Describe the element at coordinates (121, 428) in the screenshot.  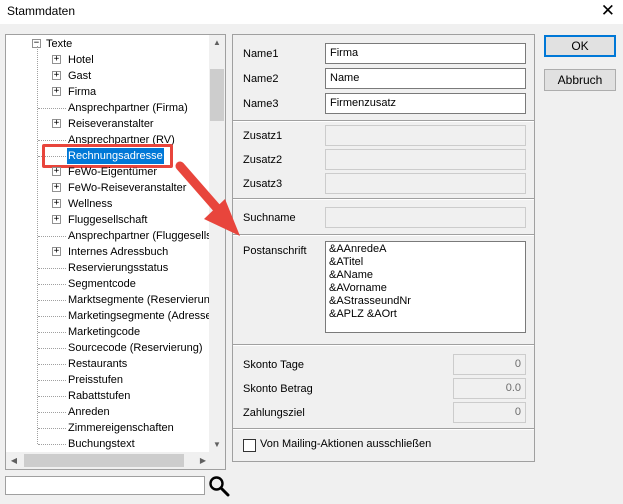
I see `tree-node-label: Zimmereigenschaften` at that location.